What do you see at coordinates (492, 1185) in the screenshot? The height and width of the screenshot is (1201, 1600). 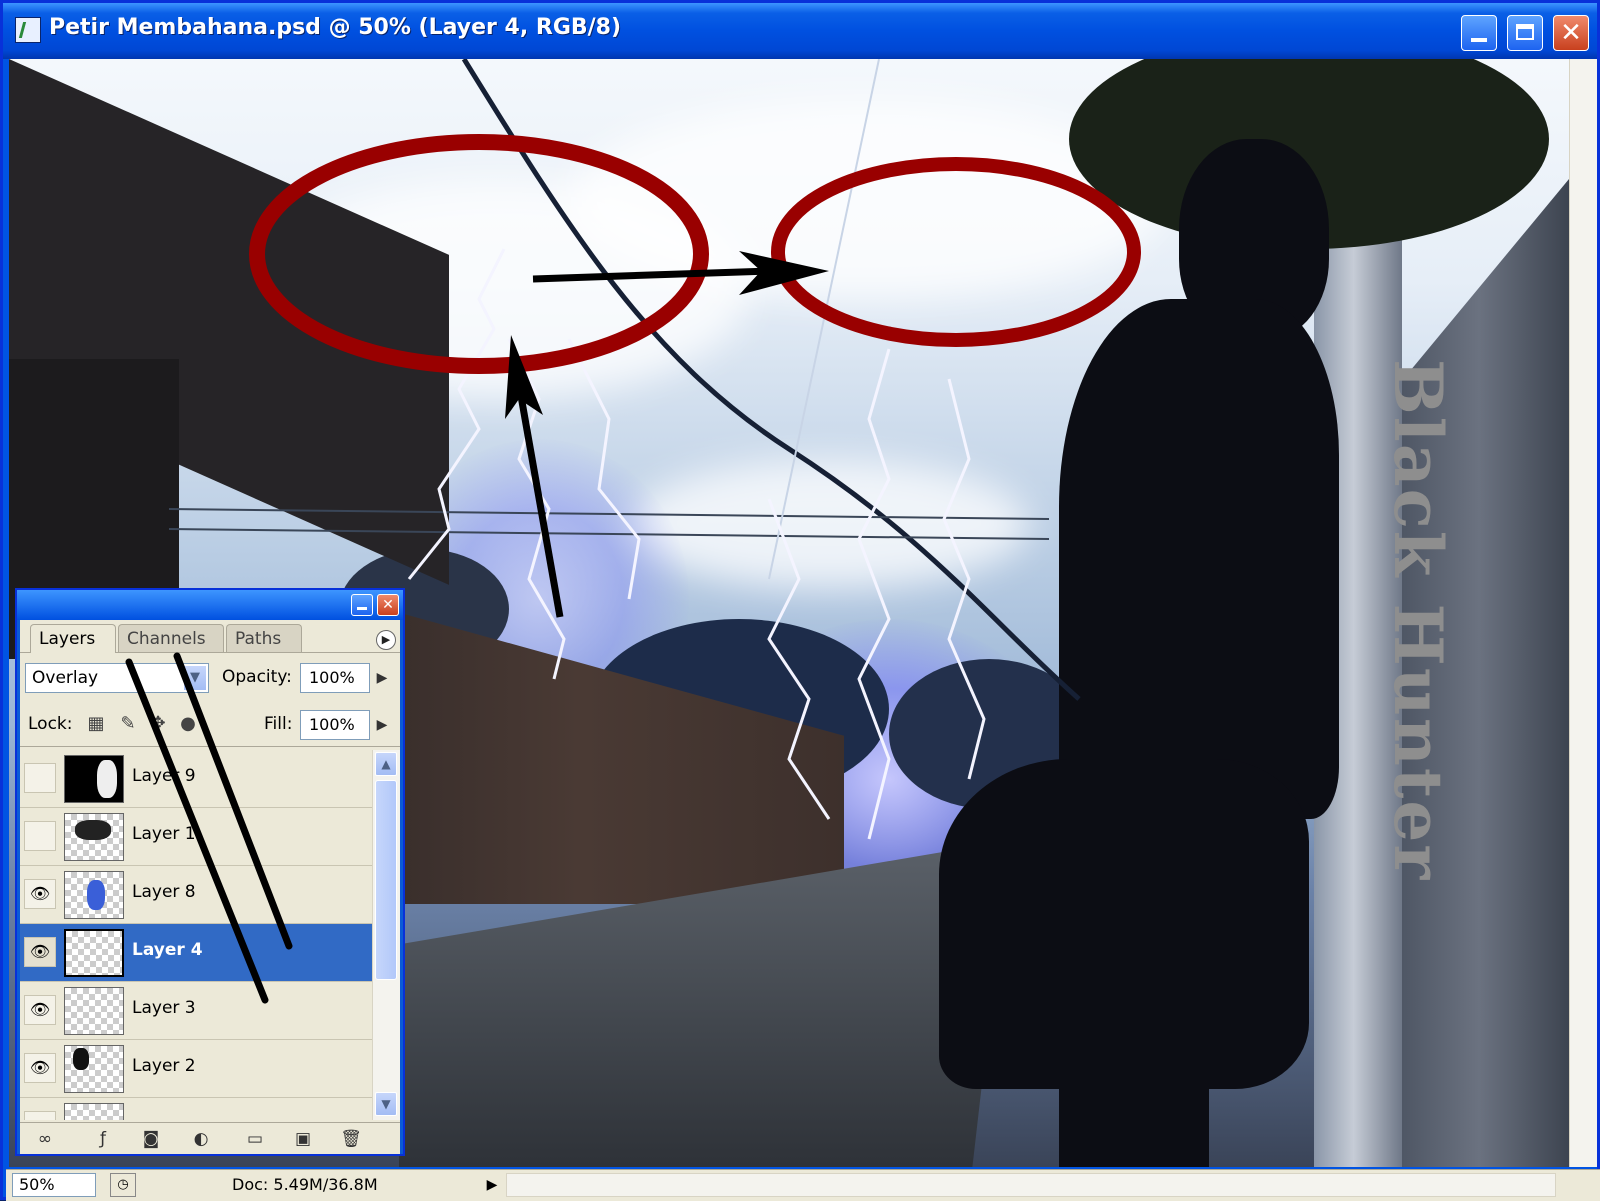 I see `status-arrow-icon: ▶` at bounding box center [492, 1185].